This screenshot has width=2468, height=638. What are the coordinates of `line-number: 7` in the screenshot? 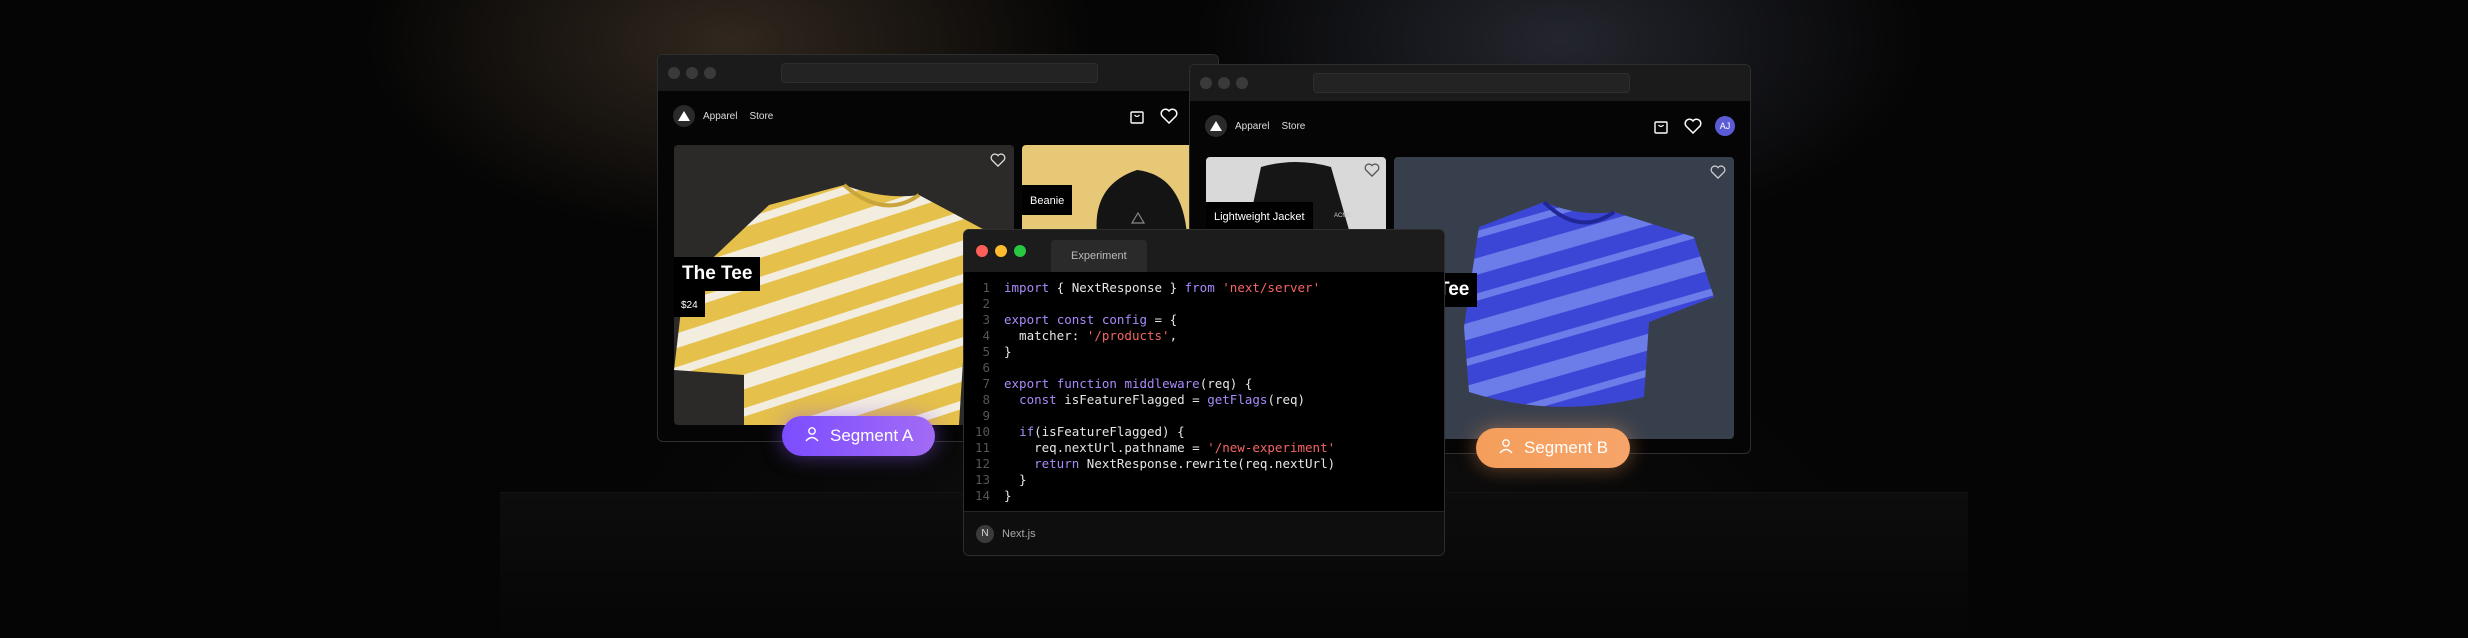 It's located at (986, 383).